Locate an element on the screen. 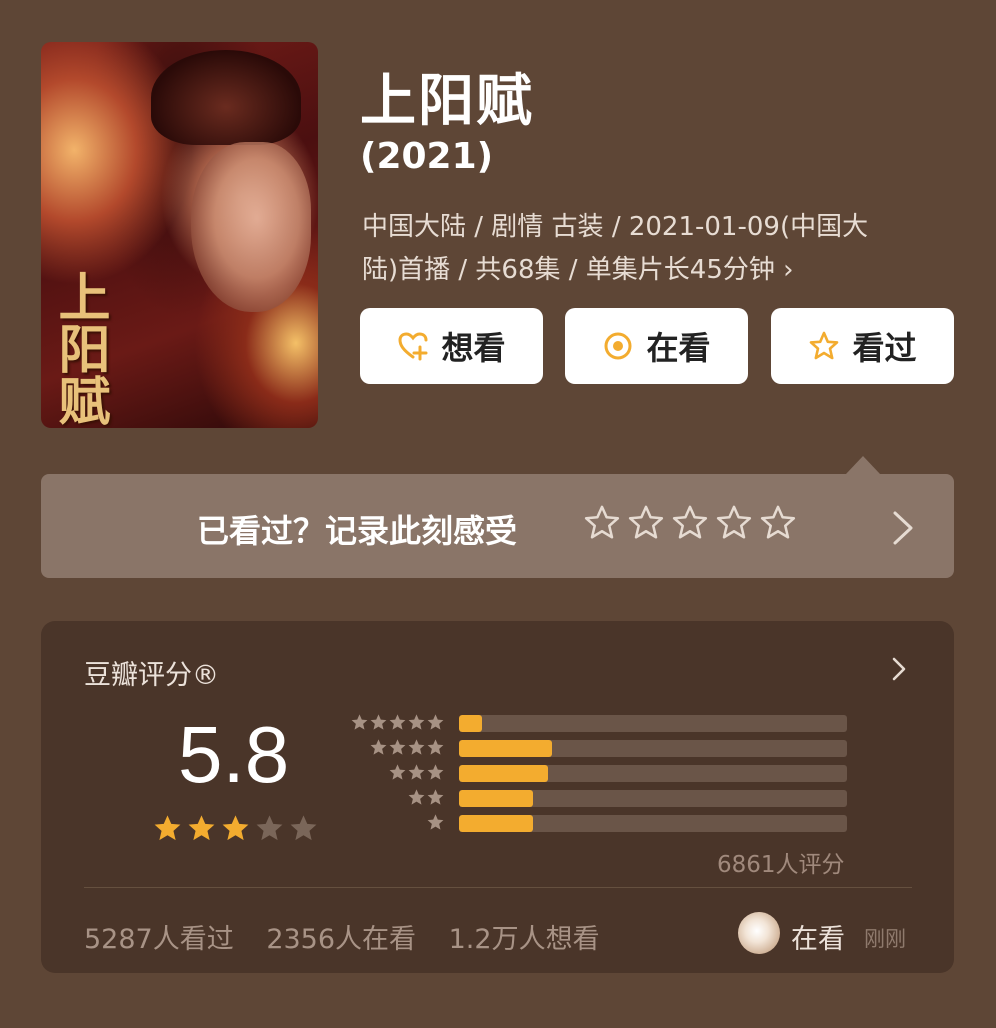 This screenshot has width=996, height=1028. rating-label: 豆瓣评分® is located at coordinates (151, 675).